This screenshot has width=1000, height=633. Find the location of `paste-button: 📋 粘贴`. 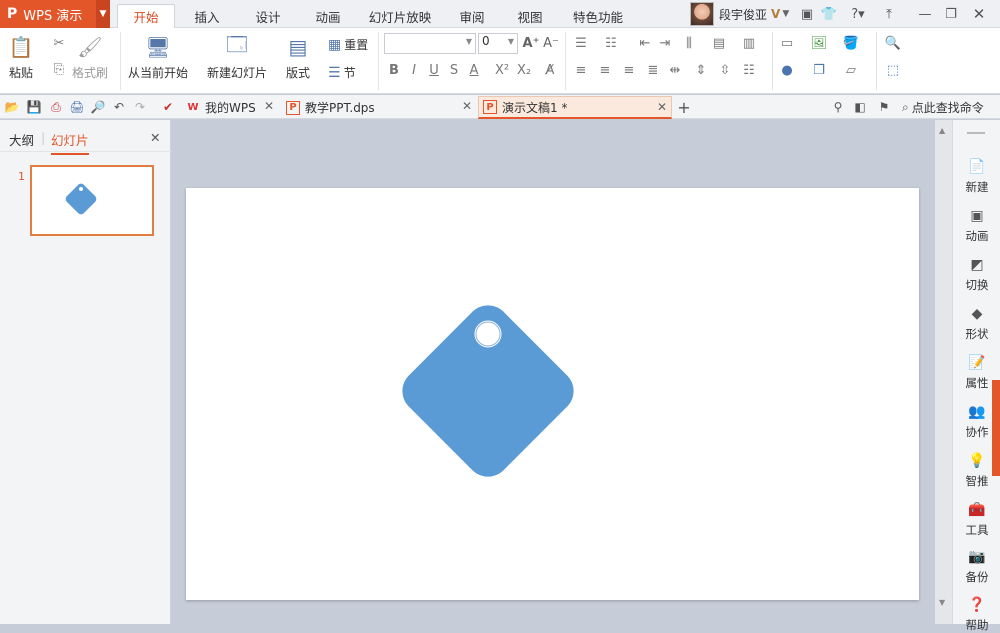

paste-button: 📋 粘贴 is located at coordinates (21, 57).